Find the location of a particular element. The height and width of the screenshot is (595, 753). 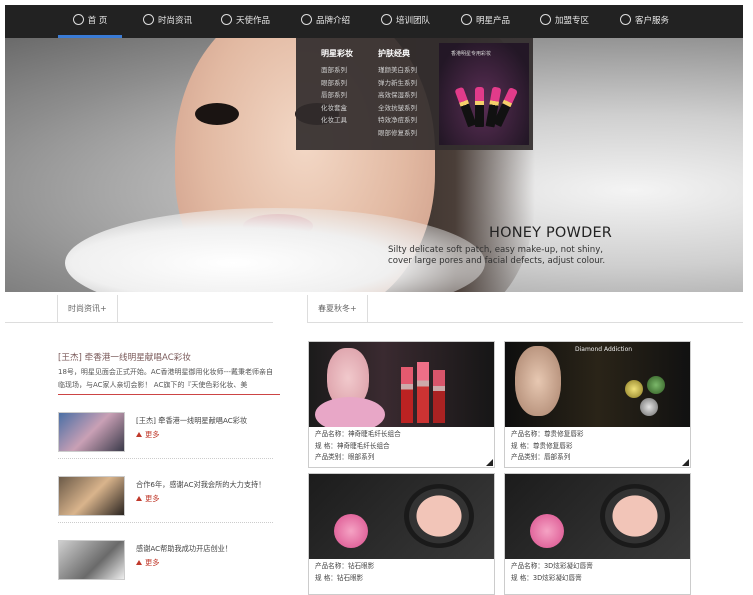

nav-label: 时尚资讯 is located at coordinates (175, 21).